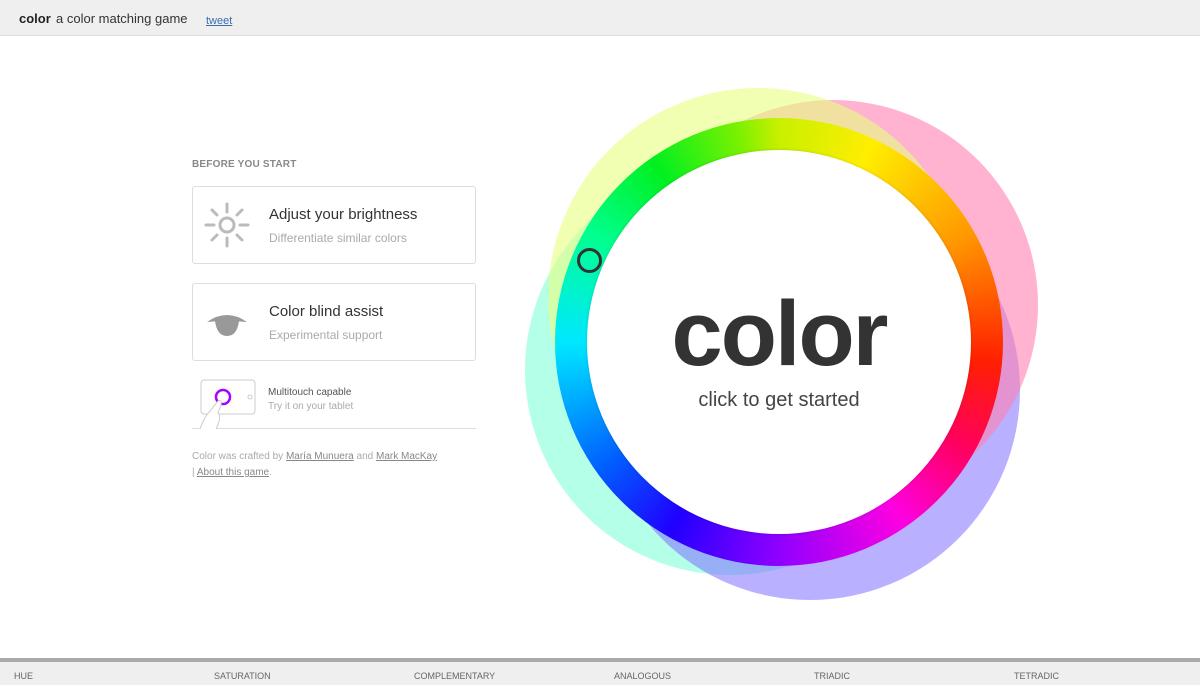 This screenshot has height=685, width=1200. I want to click on header-bar: color a color matching game tweet, so click(600, 18).